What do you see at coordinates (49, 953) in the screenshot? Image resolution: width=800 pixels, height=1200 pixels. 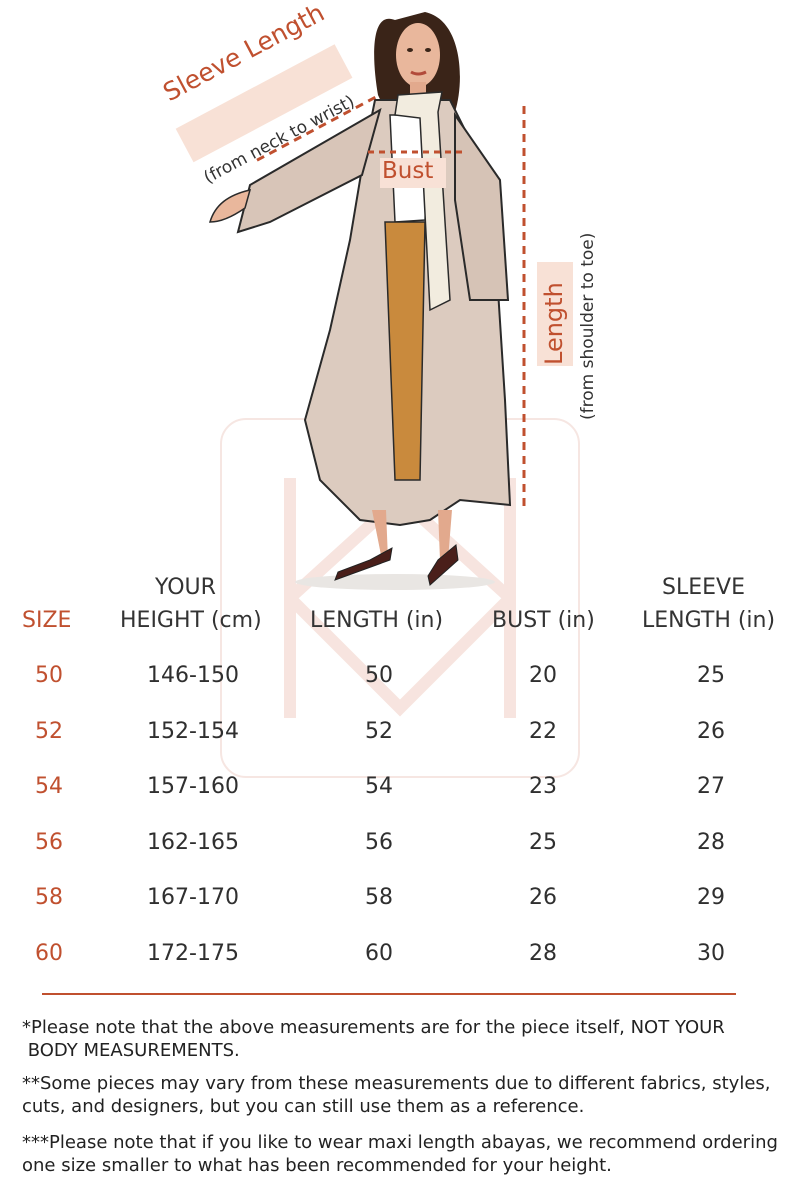 I see `size-cell: 60` at bounding box center [49, 953].